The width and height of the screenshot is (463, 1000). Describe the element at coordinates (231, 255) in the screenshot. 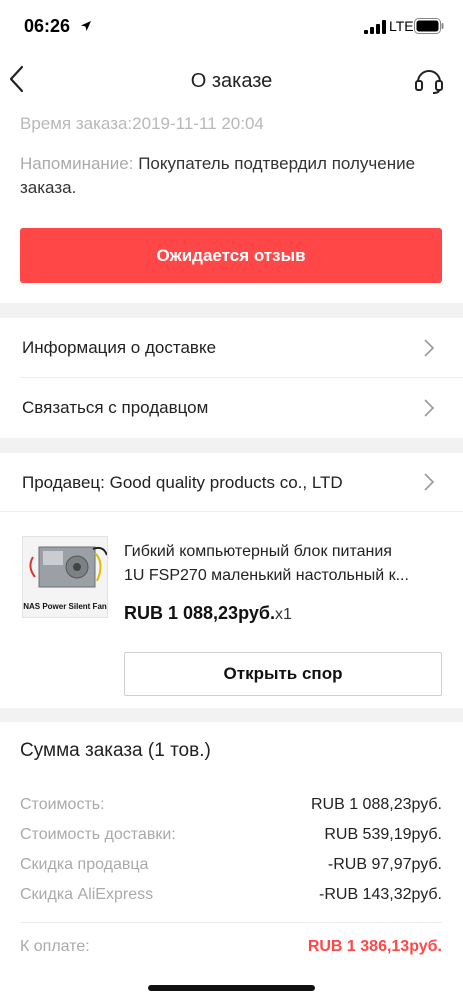

I see `awaiting-review-button: Ожидается отзыв` at that location.